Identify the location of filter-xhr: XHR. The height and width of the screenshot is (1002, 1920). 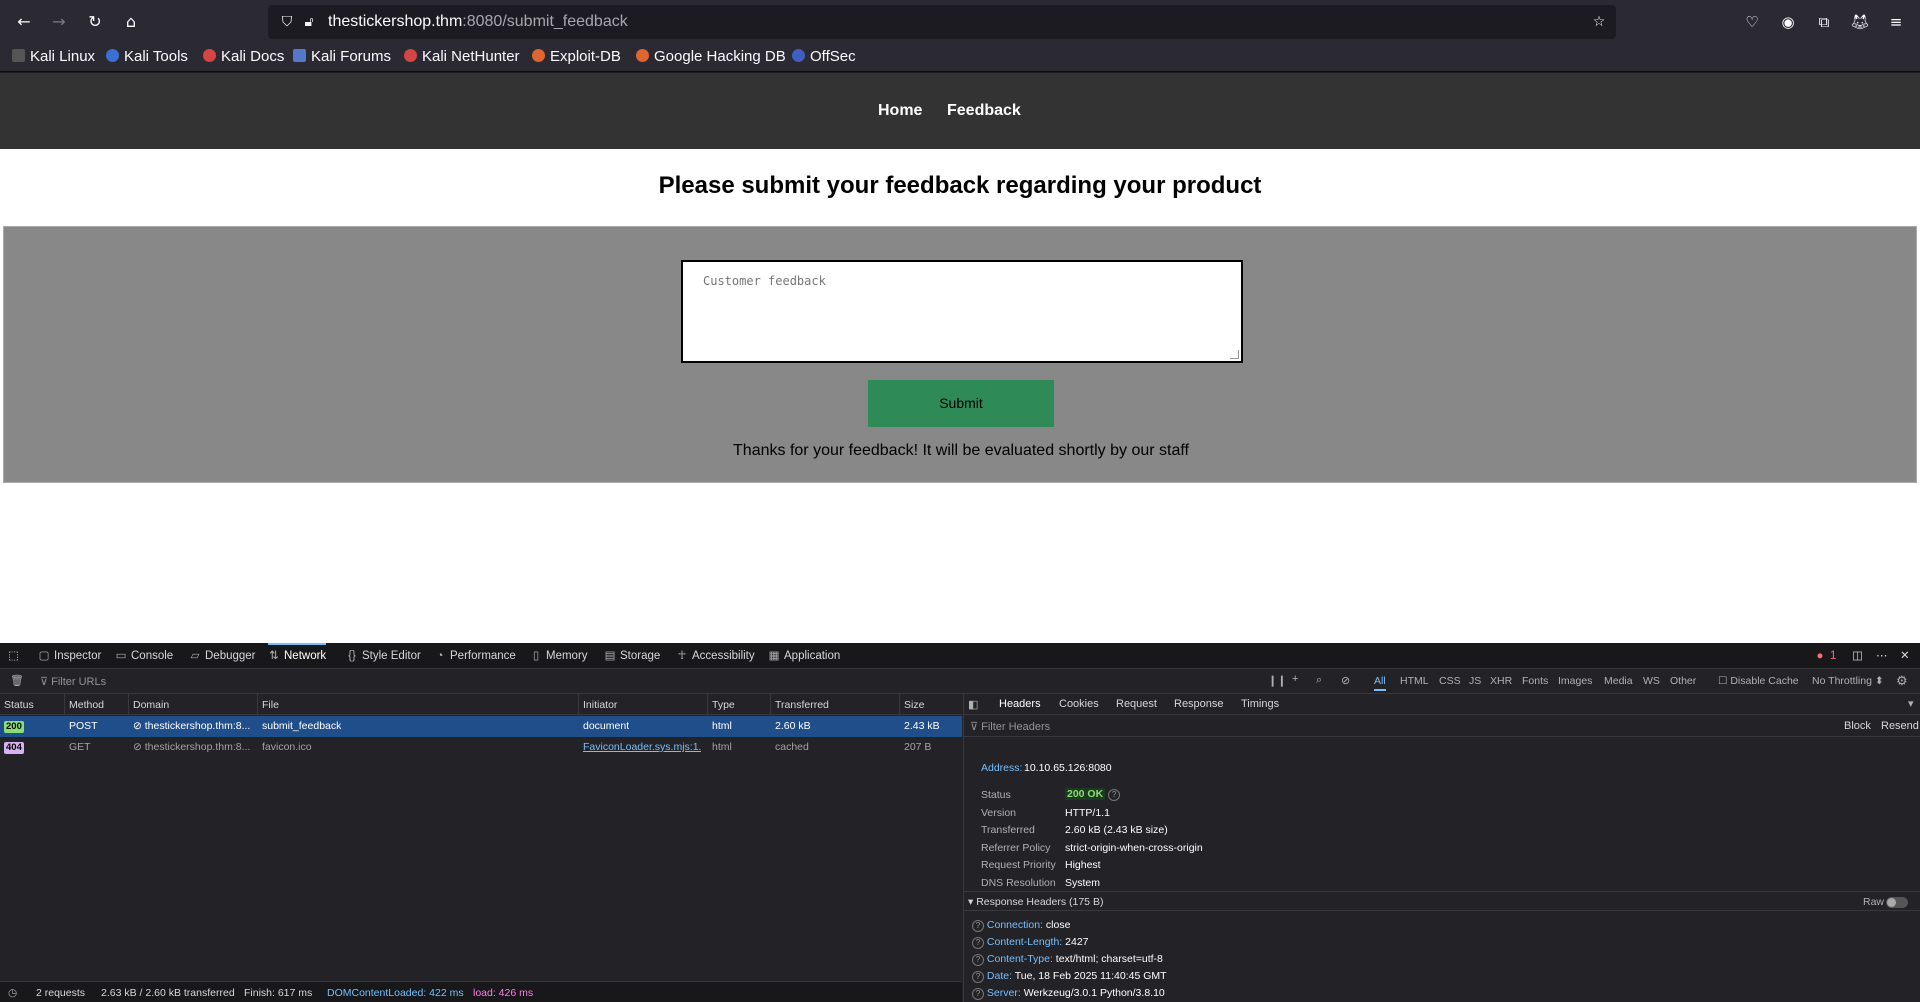
(1501, 681).